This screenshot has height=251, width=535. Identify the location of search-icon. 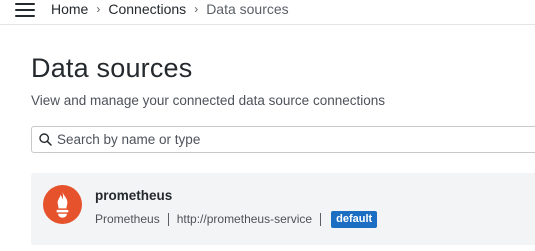
(45, 139).